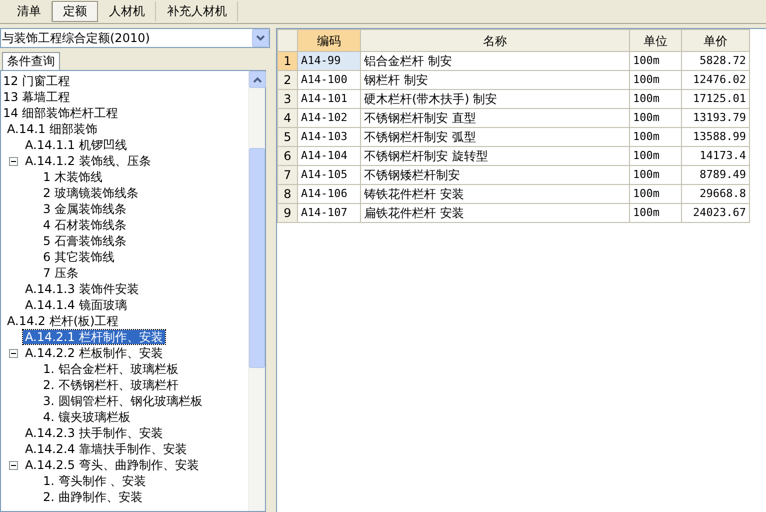 The width and height of the screenshot is (766, 512). I want to click on row-number: 2, so click(288, 80).